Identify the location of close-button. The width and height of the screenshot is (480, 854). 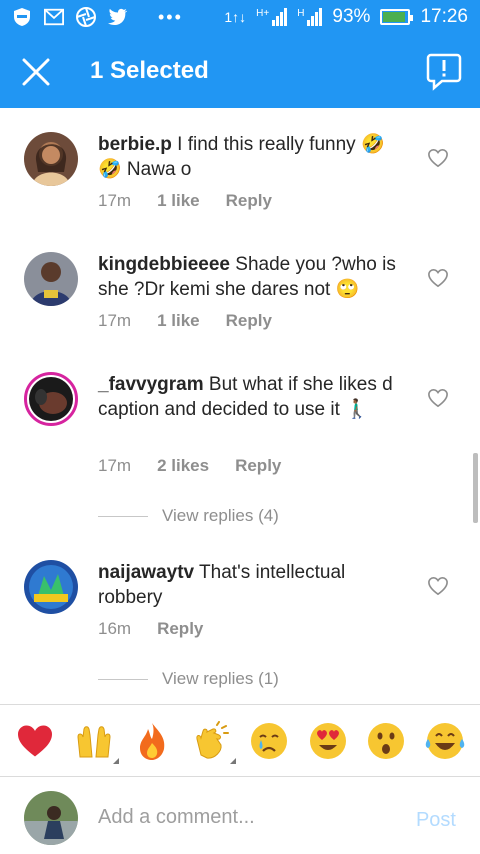
(36, 72).